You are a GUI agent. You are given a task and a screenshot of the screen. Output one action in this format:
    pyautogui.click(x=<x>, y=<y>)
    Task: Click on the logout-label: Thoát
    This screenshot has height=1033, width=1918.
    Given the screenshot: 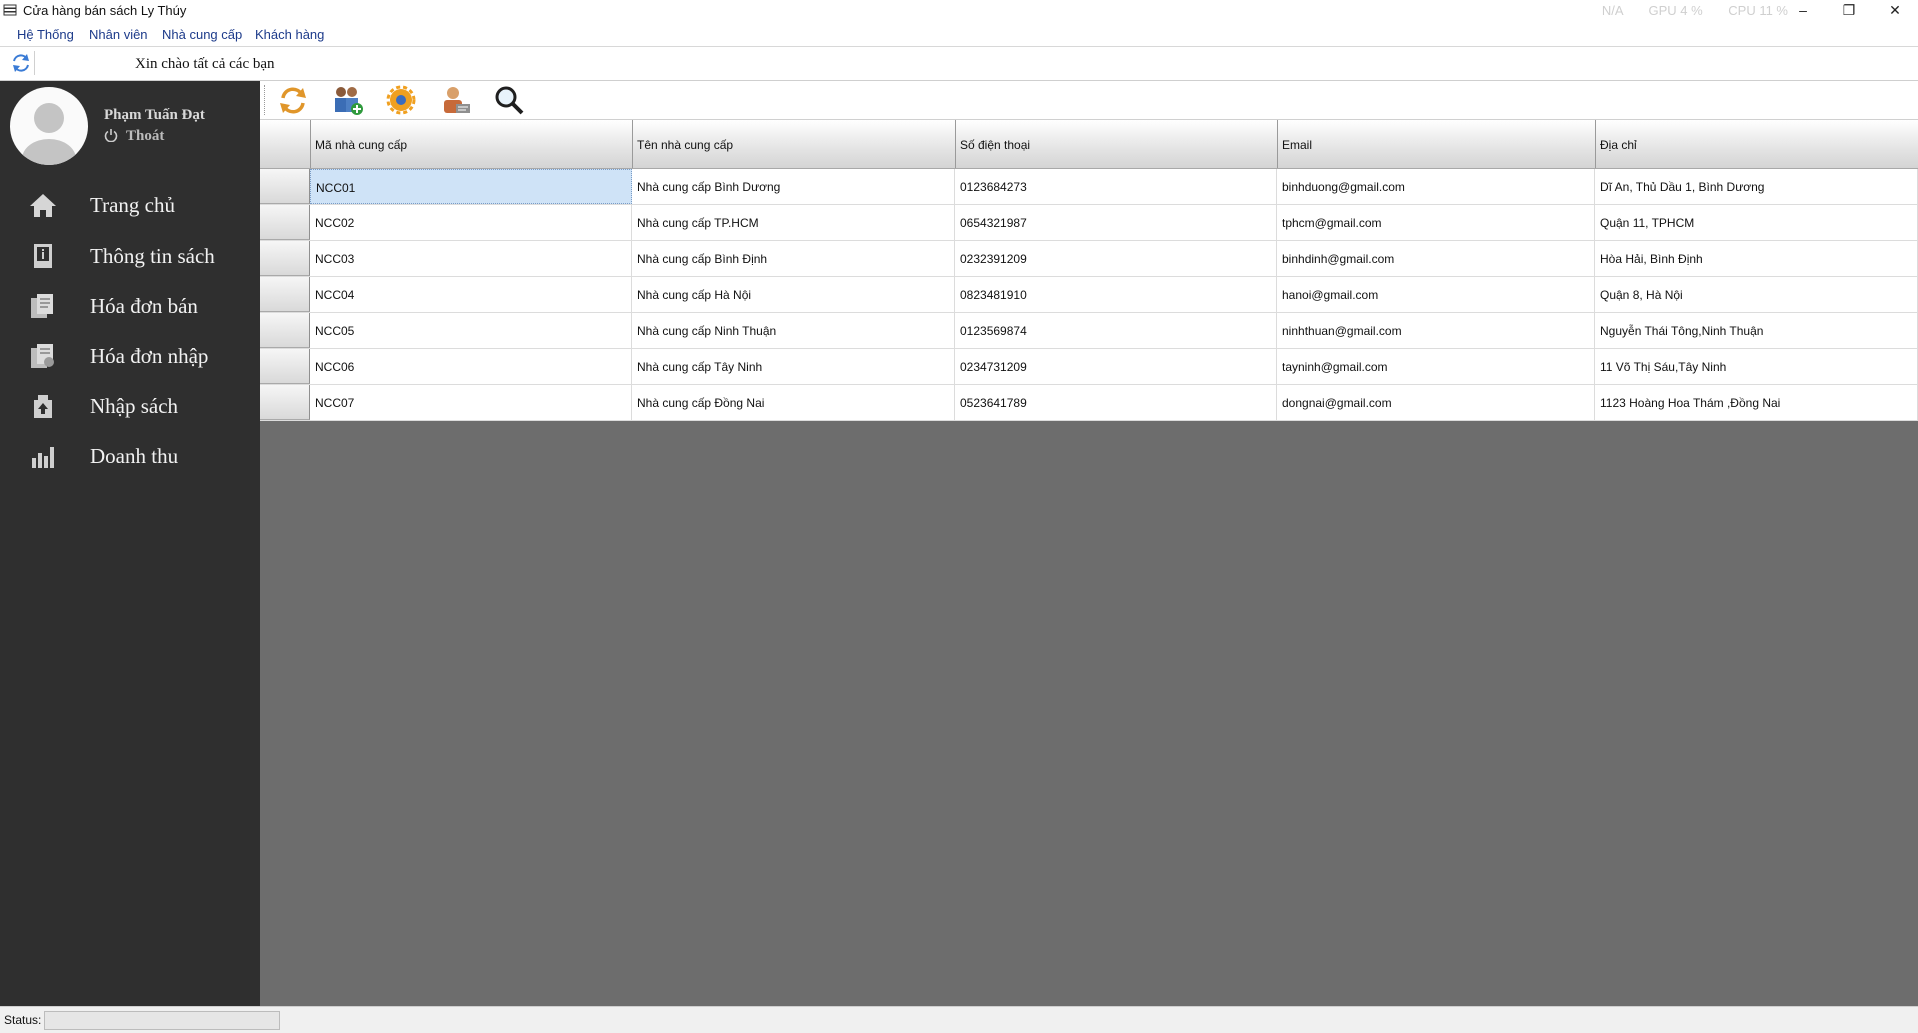 What is the action you would take?
    pyautogui.click(x=145, y=136)
    